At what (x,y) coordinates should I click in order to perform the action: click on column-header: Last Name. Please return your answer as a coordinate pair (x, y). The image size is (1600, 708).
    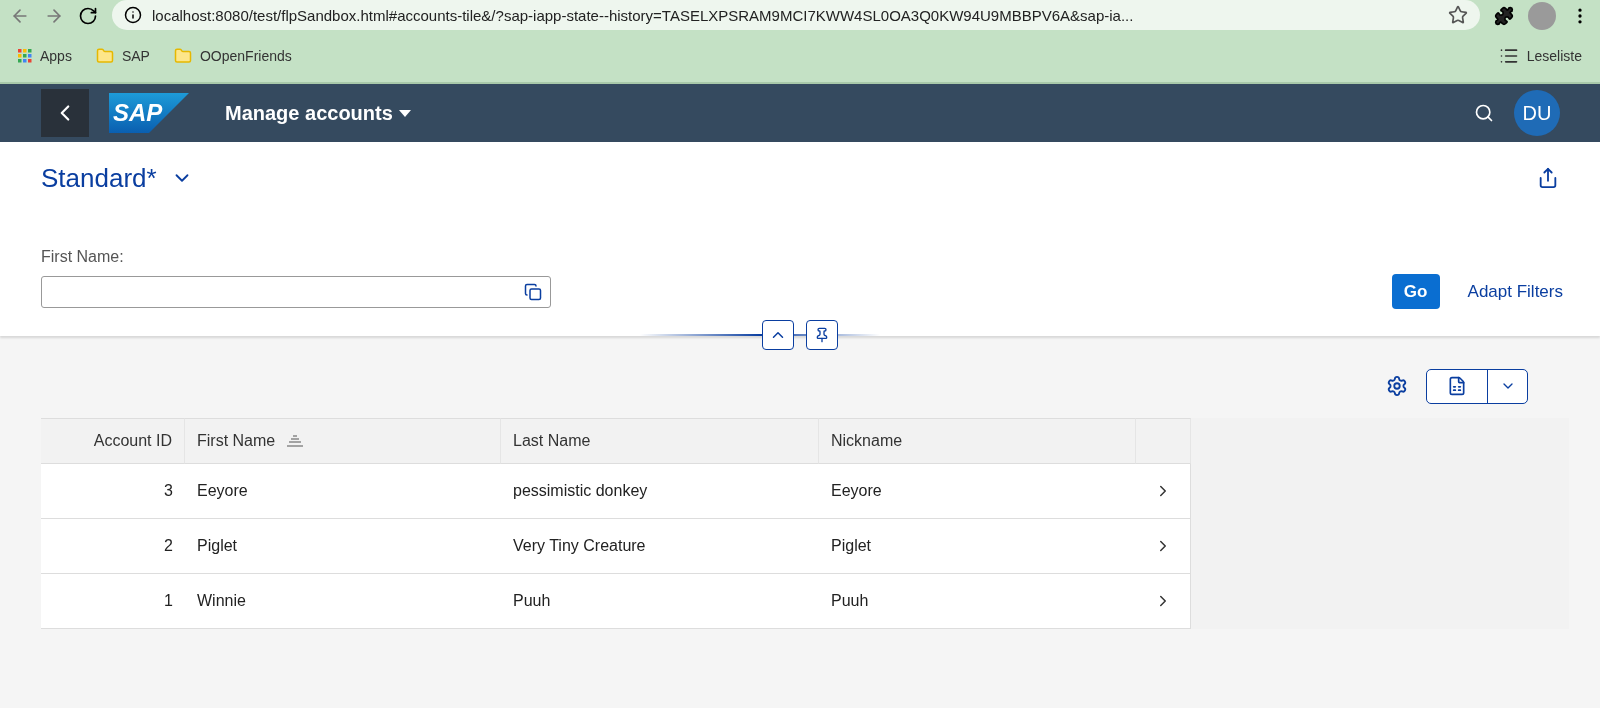
    Looking at the image, I should click on (660, 441).